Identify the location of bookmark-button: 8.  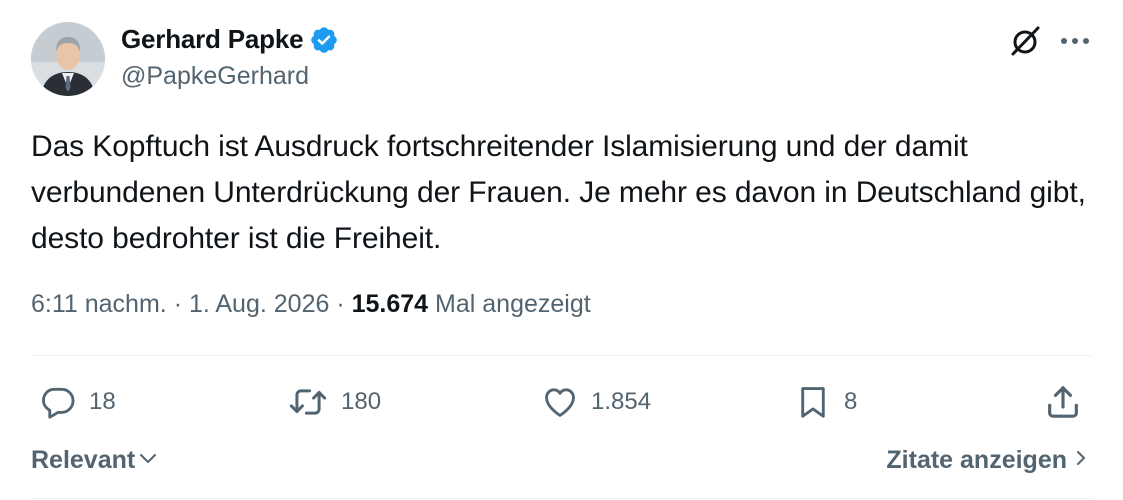
(825, 402).